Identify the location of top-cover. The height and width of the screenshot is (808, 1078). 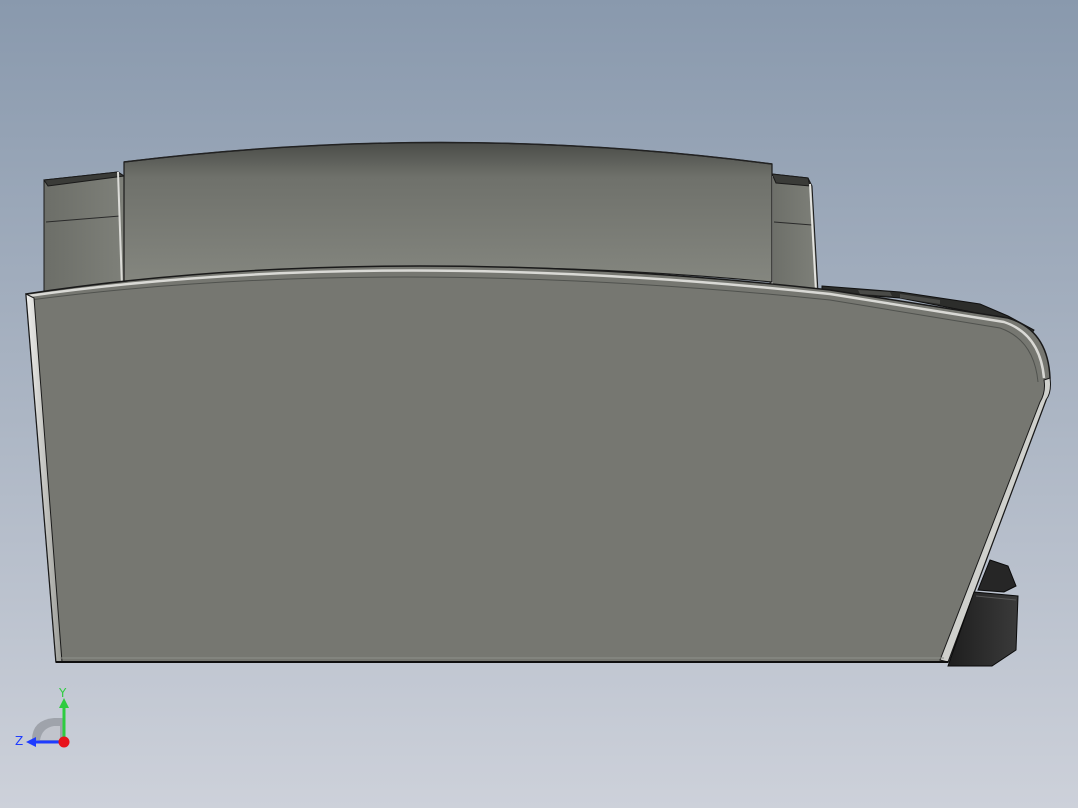
(448, 212).